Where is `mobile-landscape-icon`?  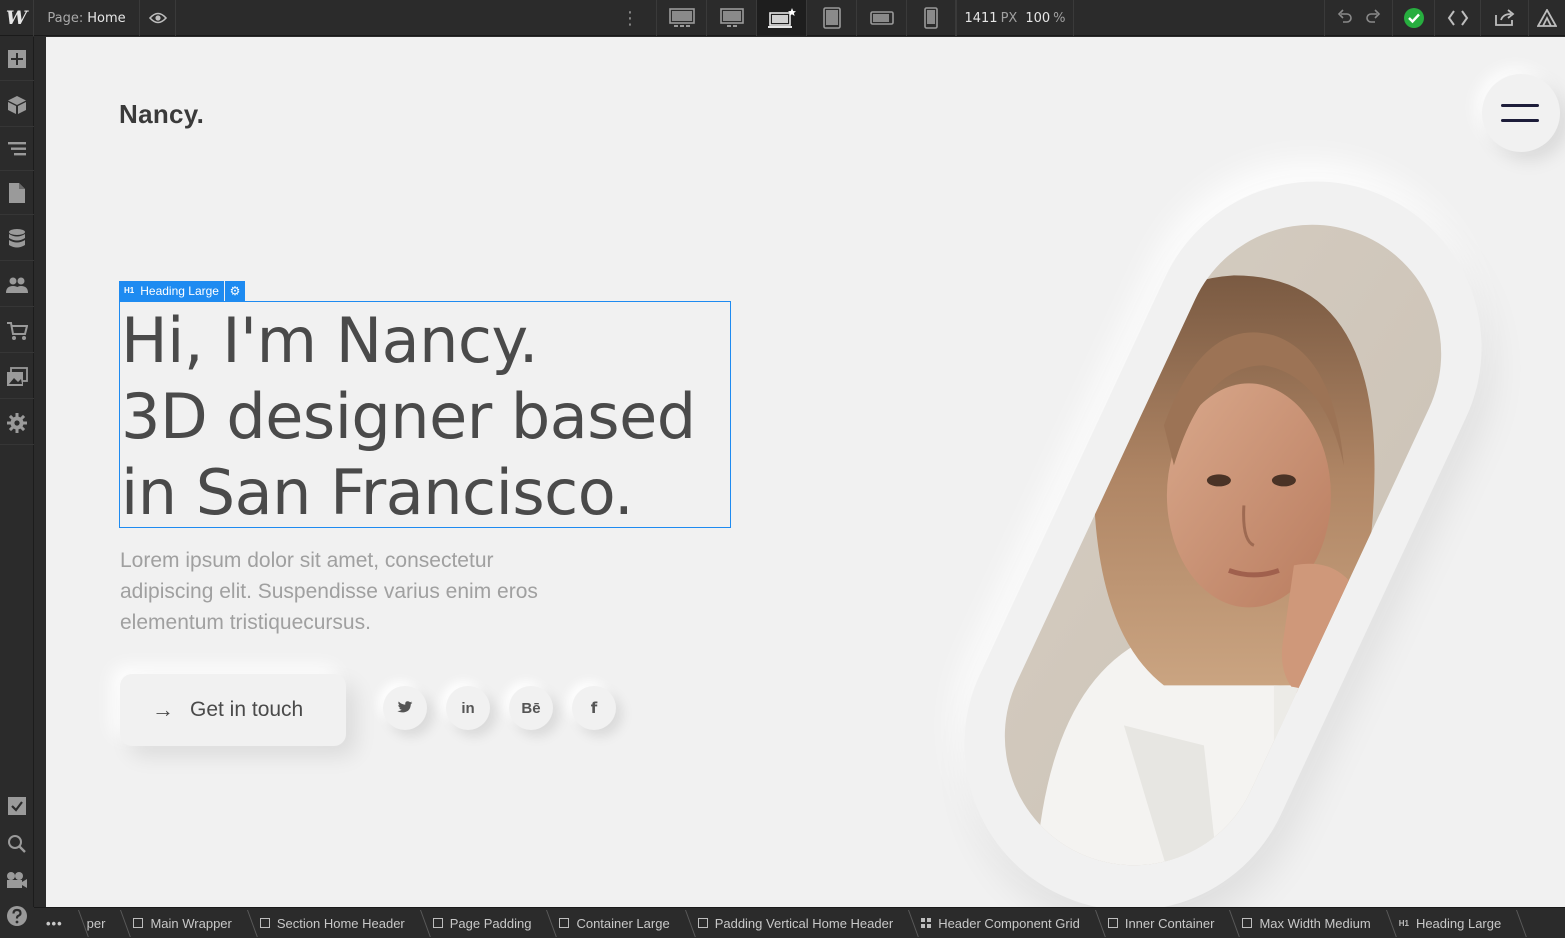
mobile-landscape-icon is located at coordinates (881, 18).